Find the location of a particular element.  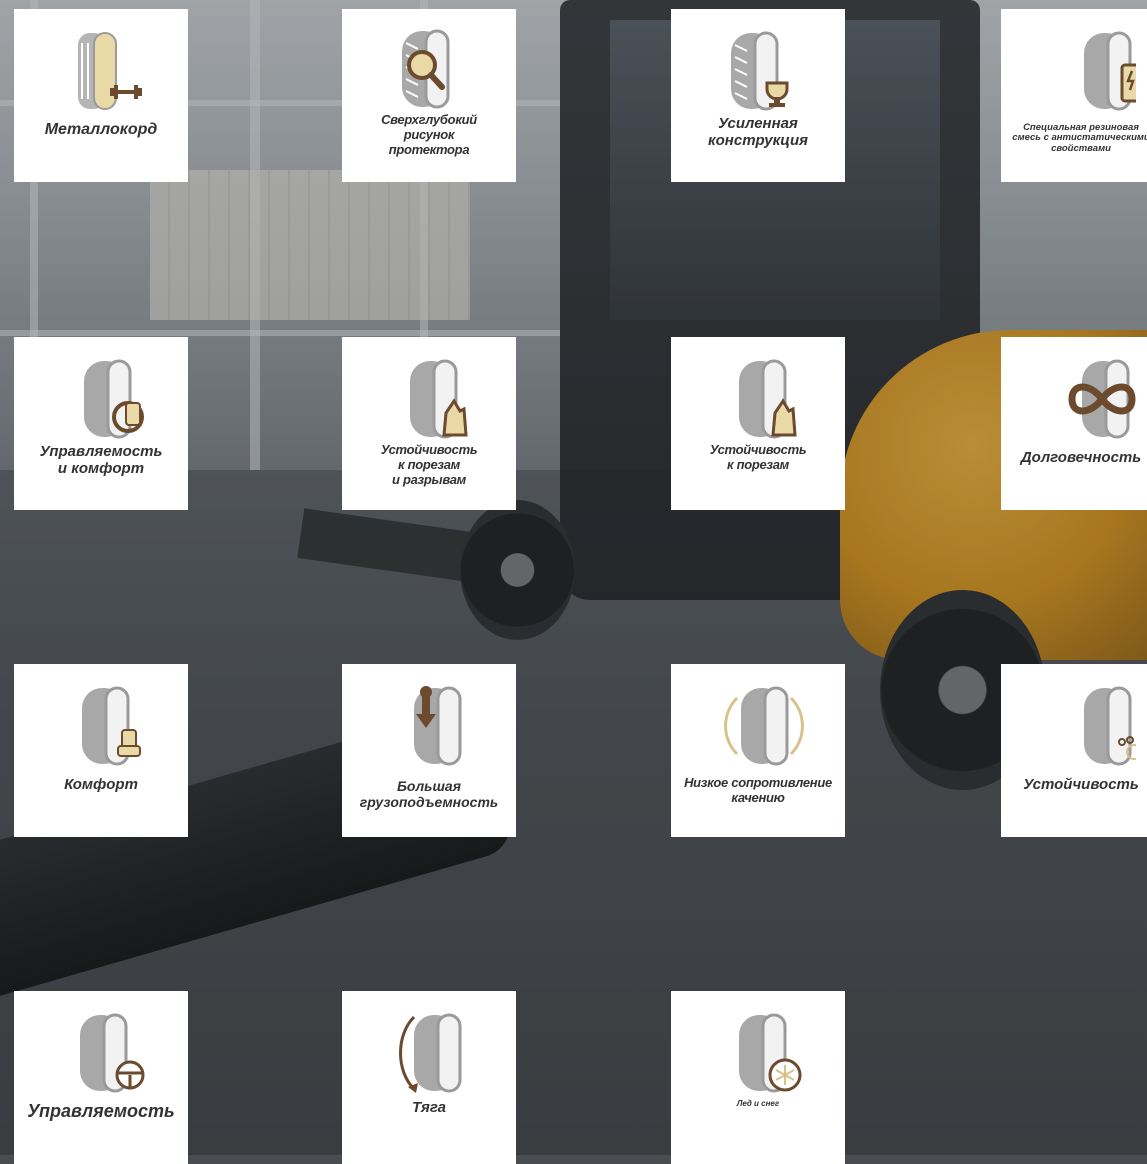

feature-tile-low-rolling-resistance: Низкое сопротивление качению is located at coordinates (758, 750).